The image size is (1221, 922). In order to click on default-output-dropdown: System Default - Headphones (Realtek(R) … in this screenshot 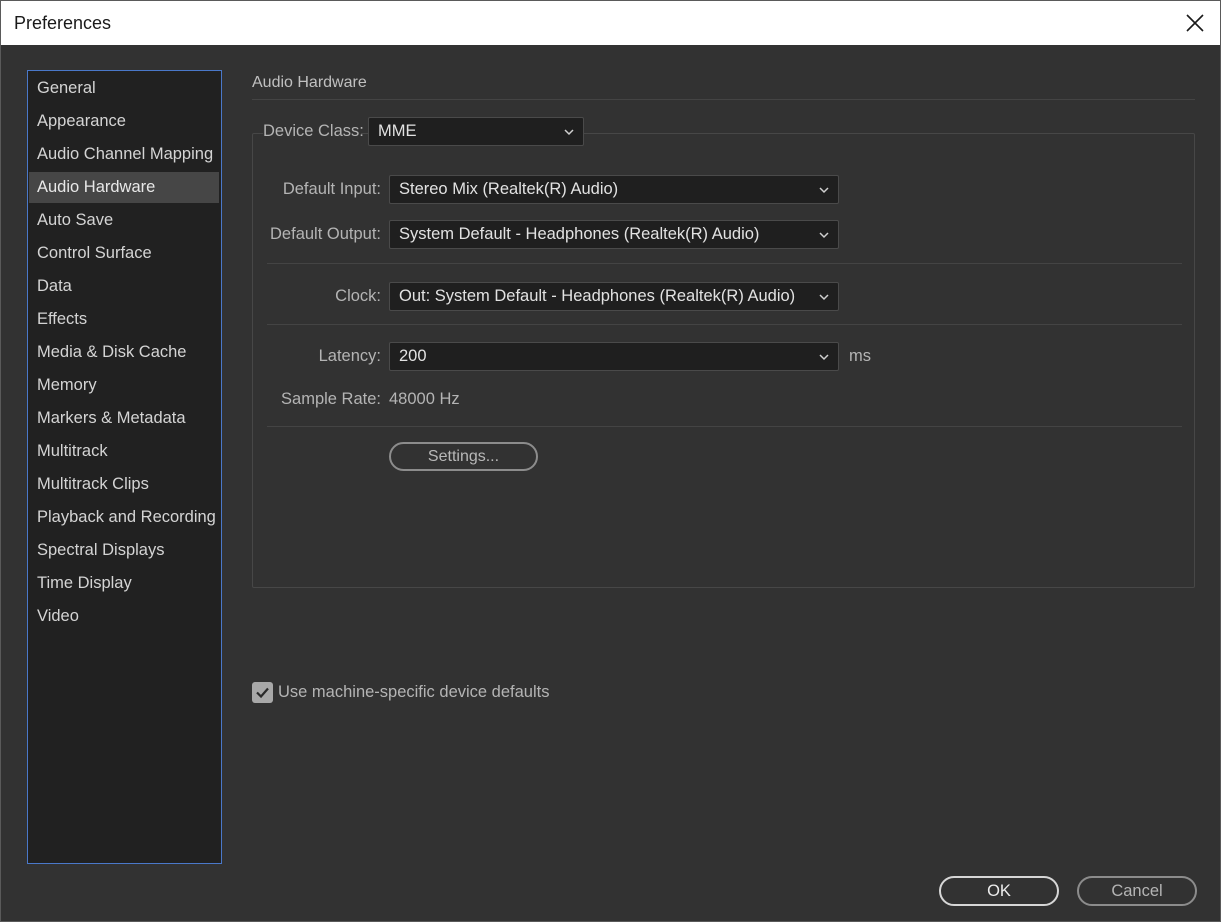, I will do `click(614, 234)`.